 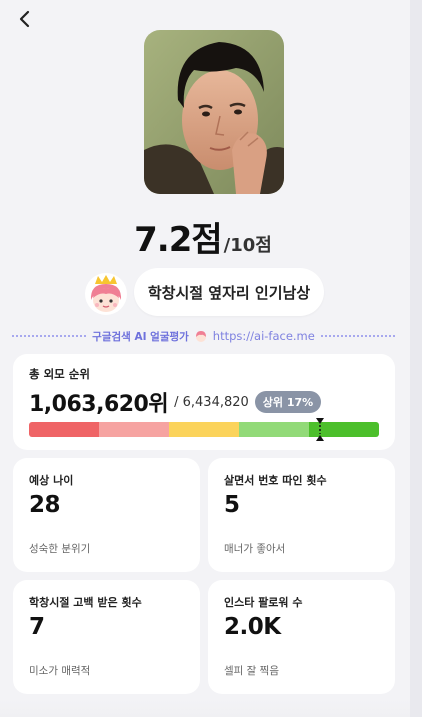 I want to click on stat-note: 셀피 잘 찍음, so click(x=251, y=671).